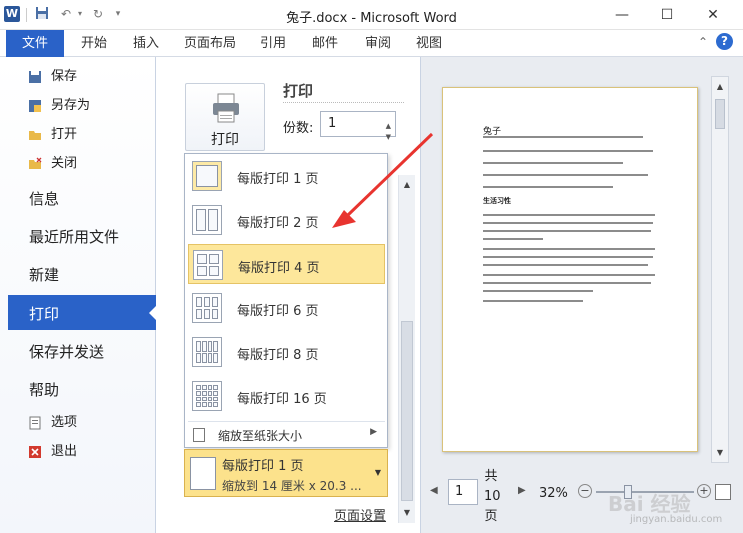  Describe the element at coordinates (207, 176) in the screenshot. I see `one-page-icon` at that location.